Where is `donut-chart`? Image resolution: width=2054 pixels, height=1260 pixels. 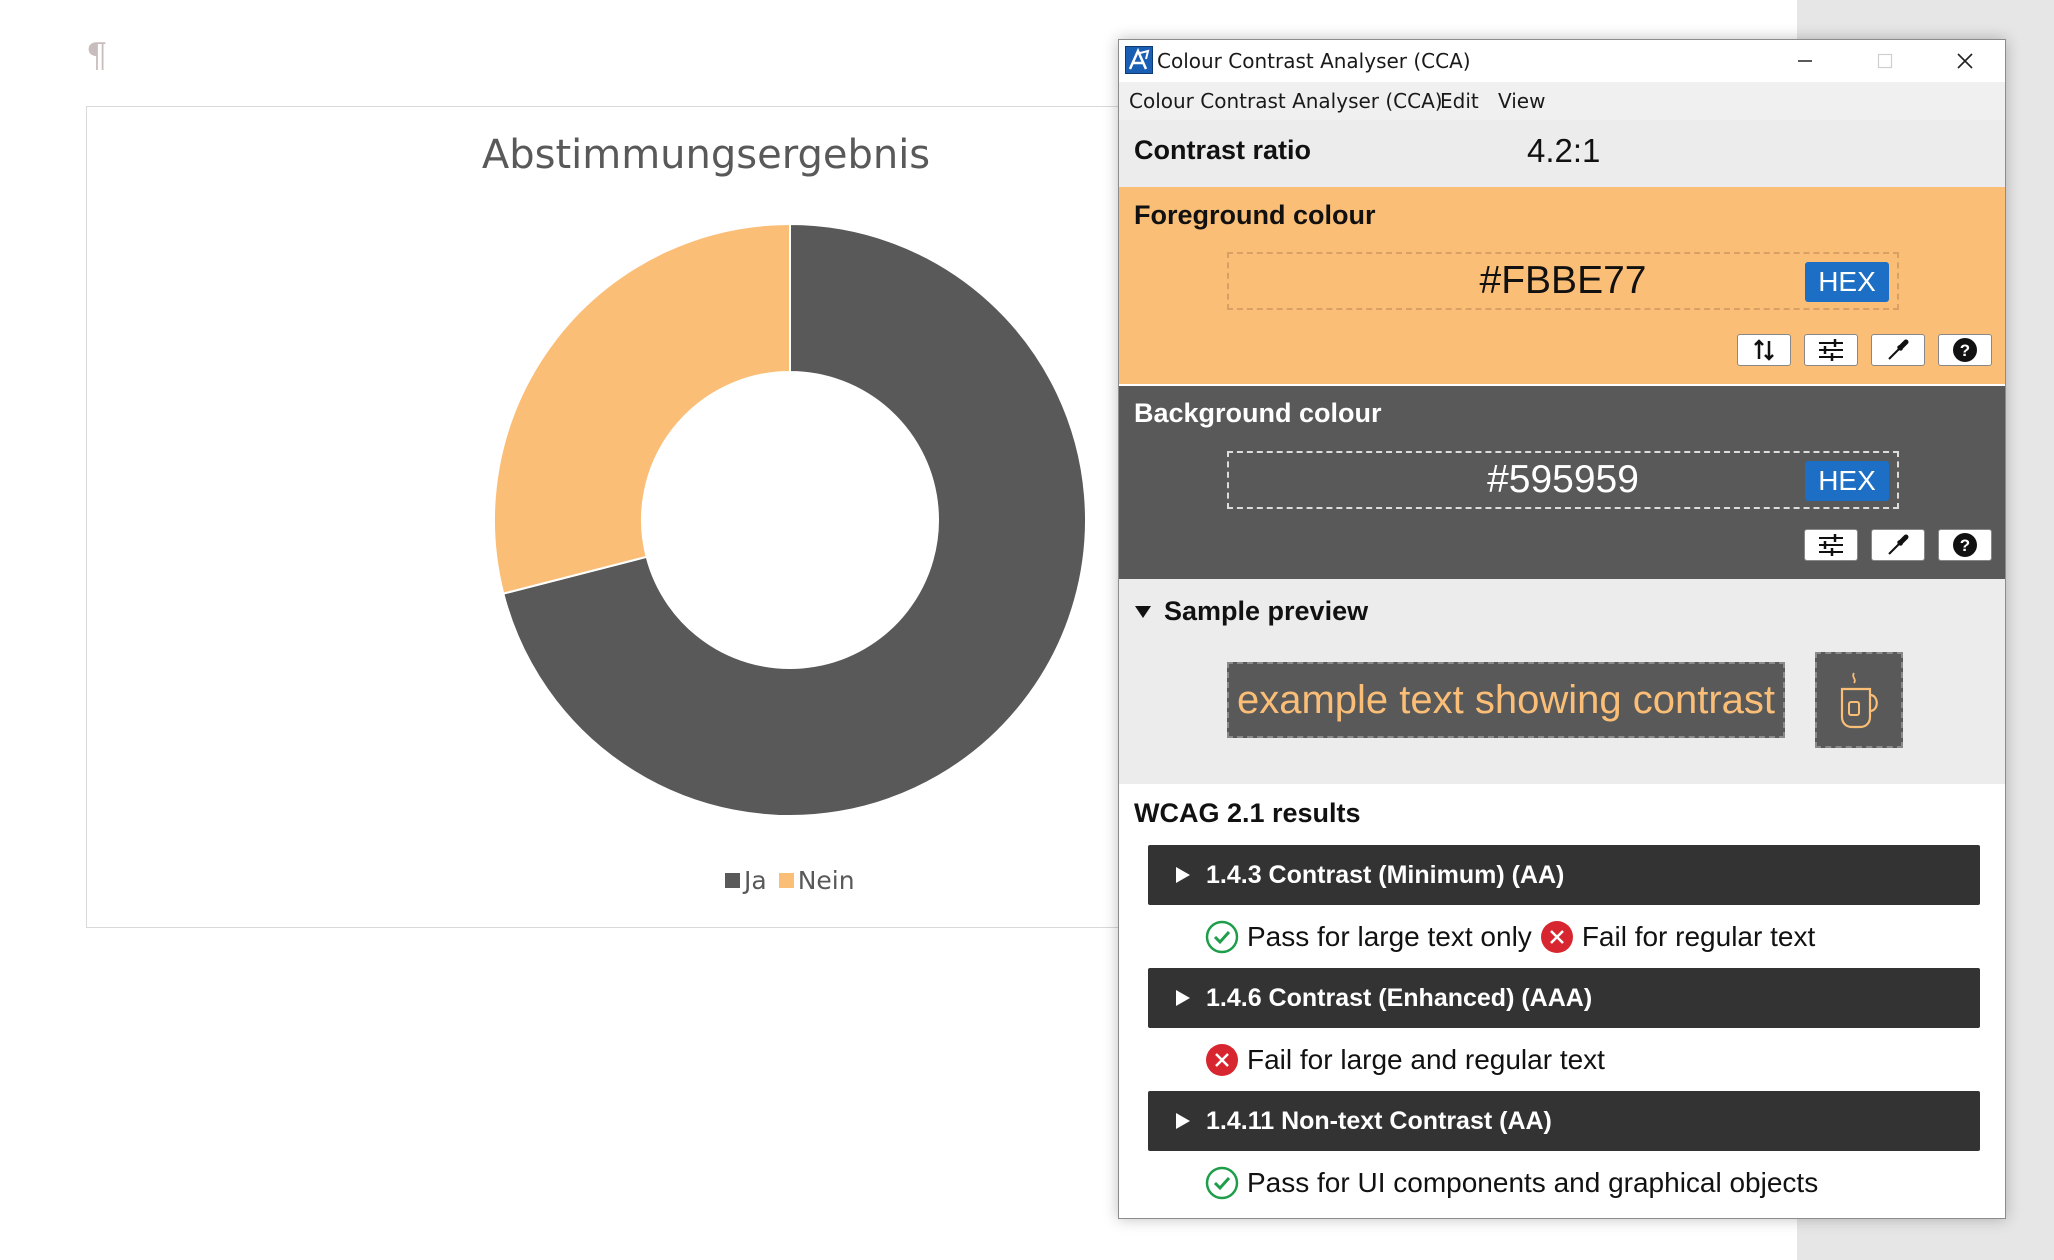
donut-chart is located at coordinates (790, 519).